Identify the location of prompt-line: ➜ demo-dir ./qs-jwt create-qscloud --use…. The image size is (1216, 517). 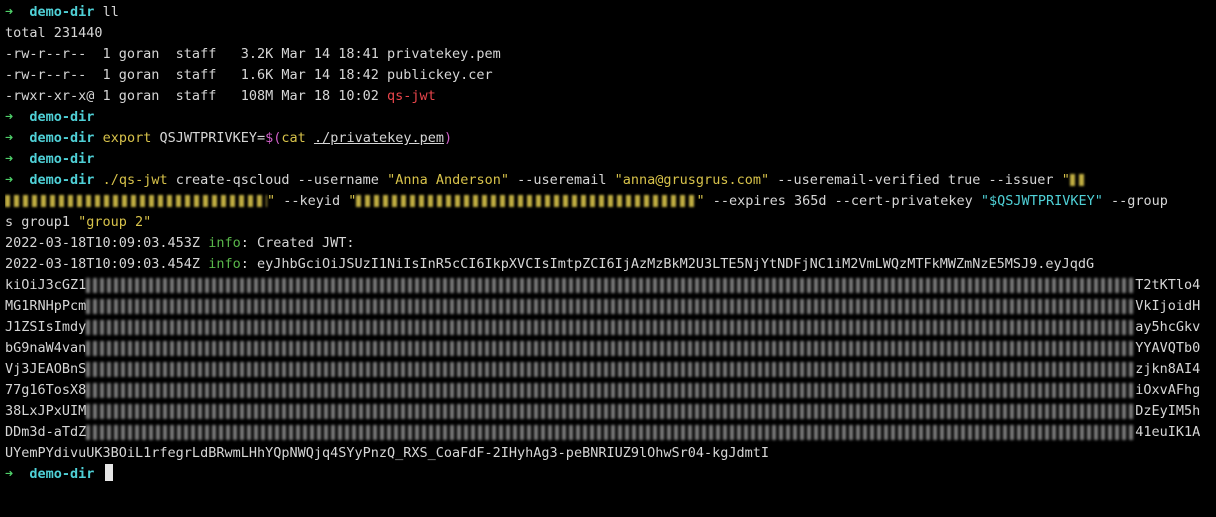
(608, 180).